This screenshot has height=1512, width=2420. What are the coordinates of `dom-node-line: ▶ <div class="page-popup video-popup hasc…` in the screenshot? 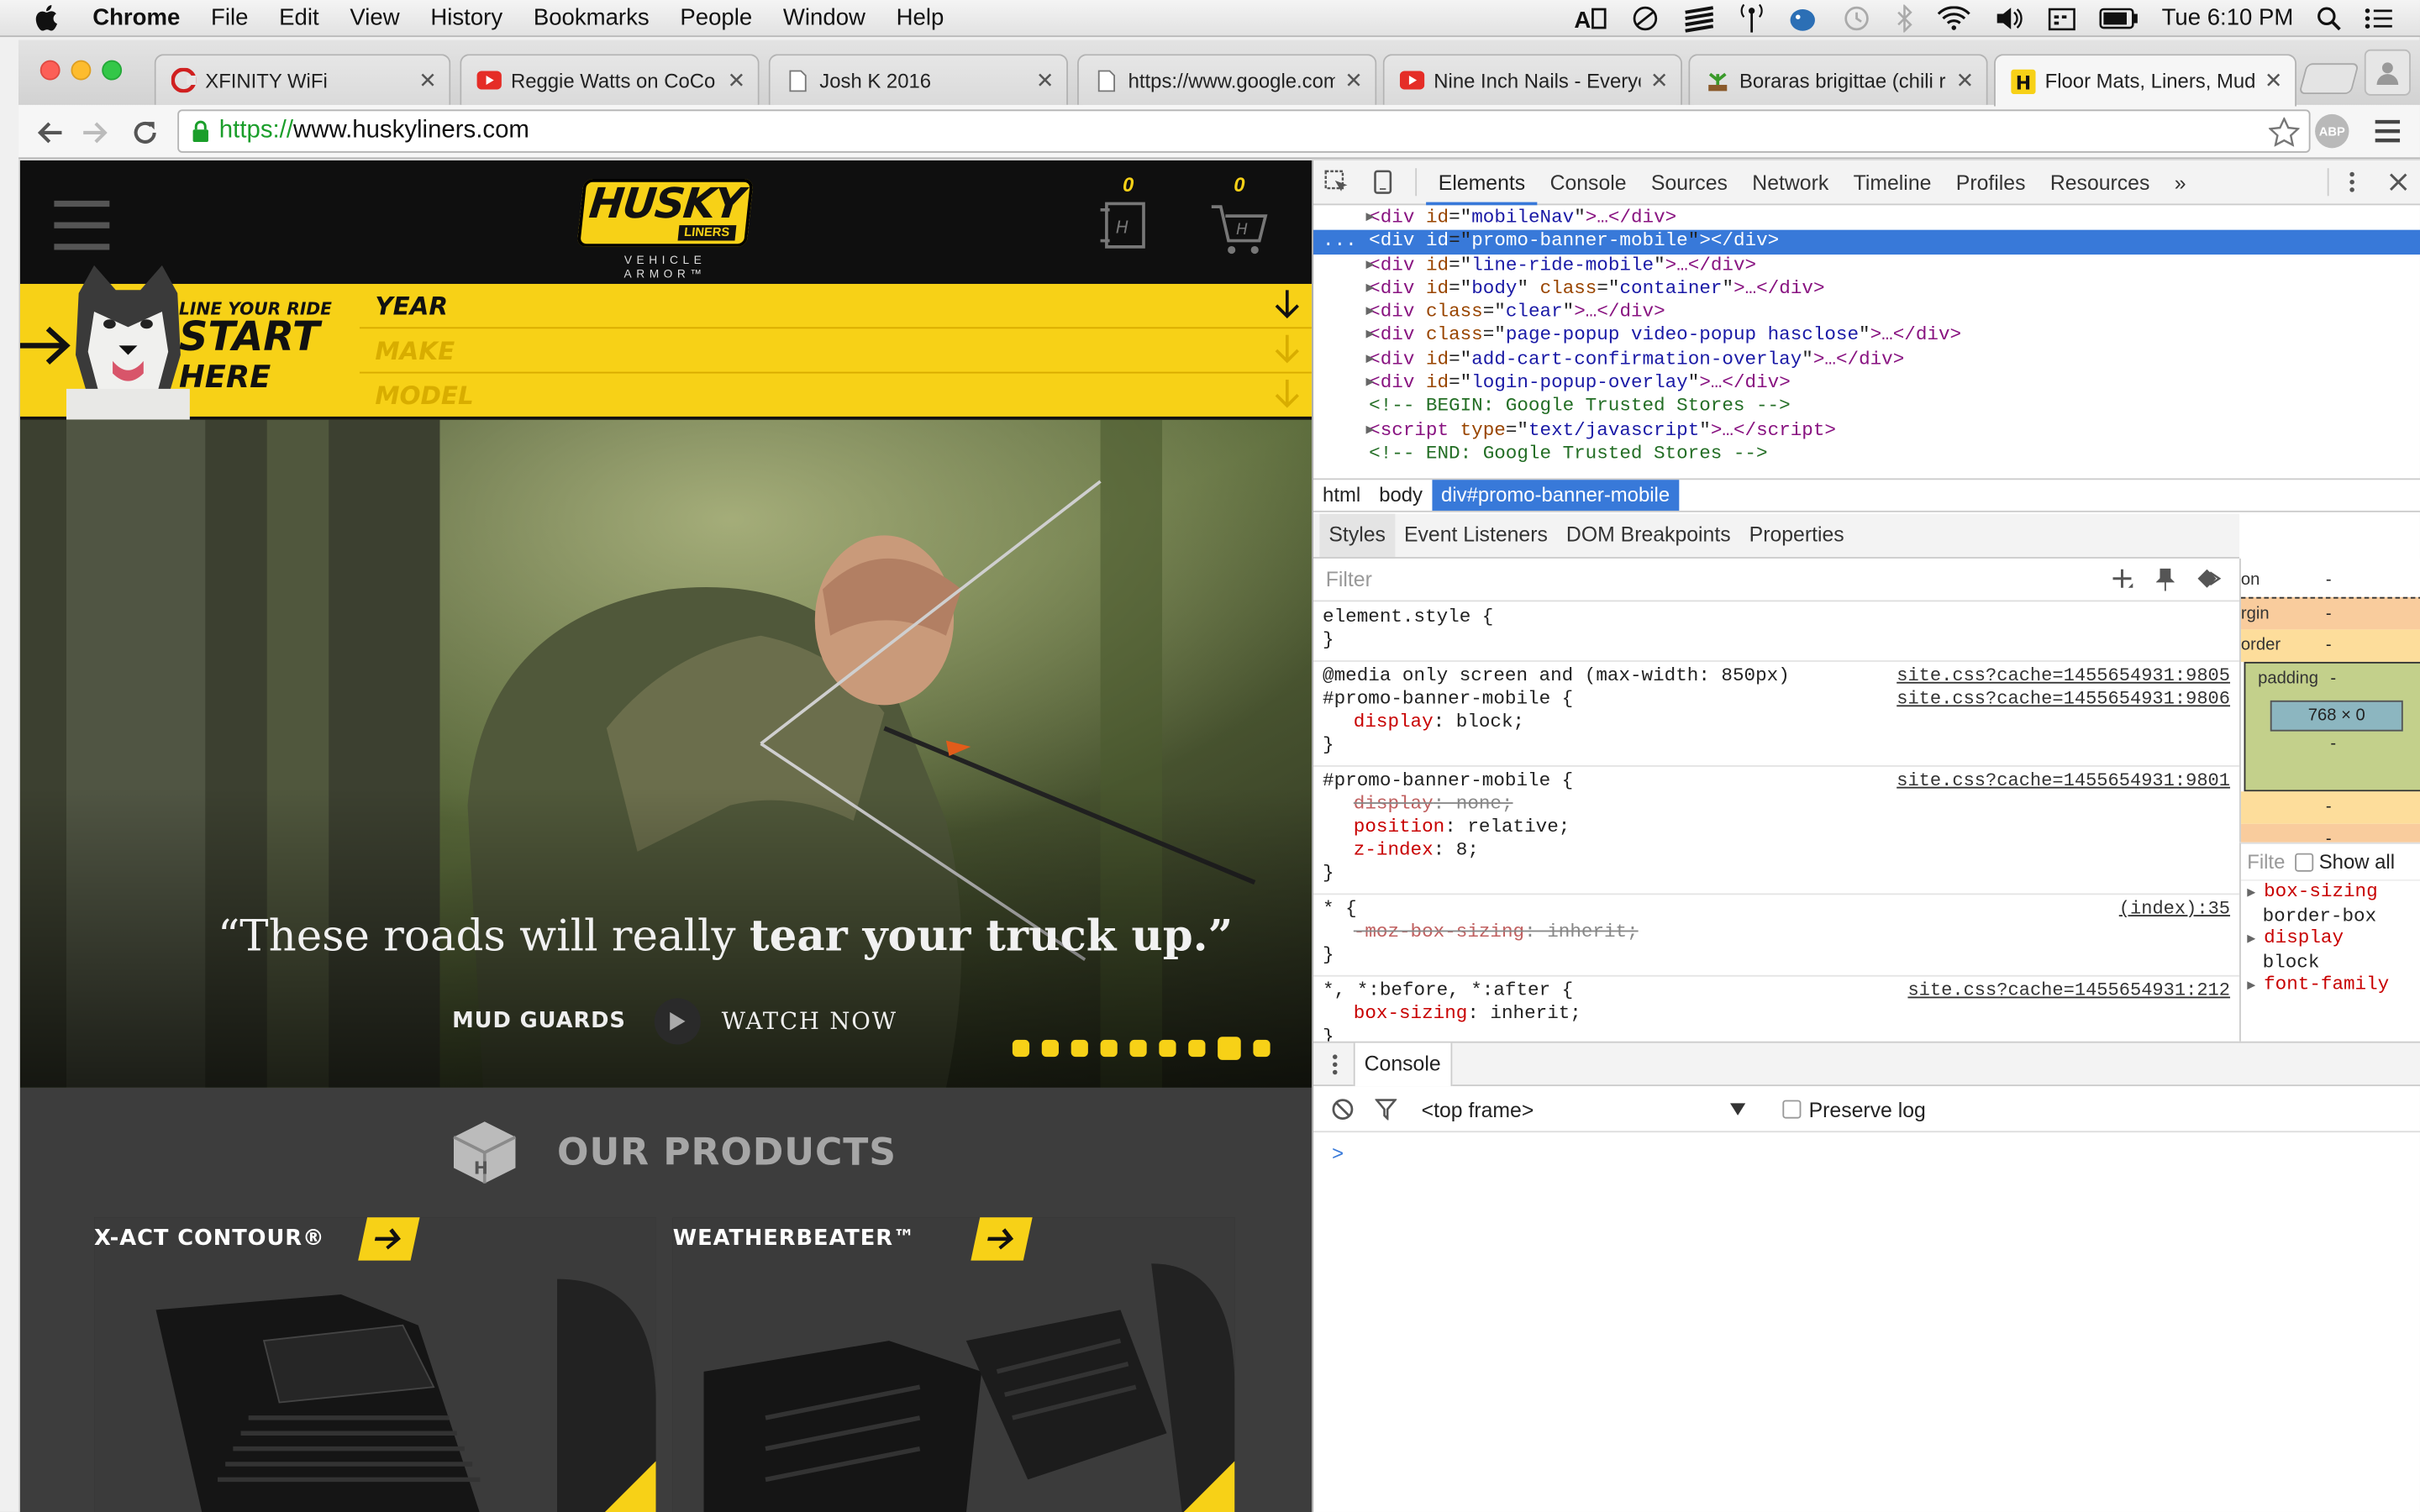 It's located at (1866, 337).